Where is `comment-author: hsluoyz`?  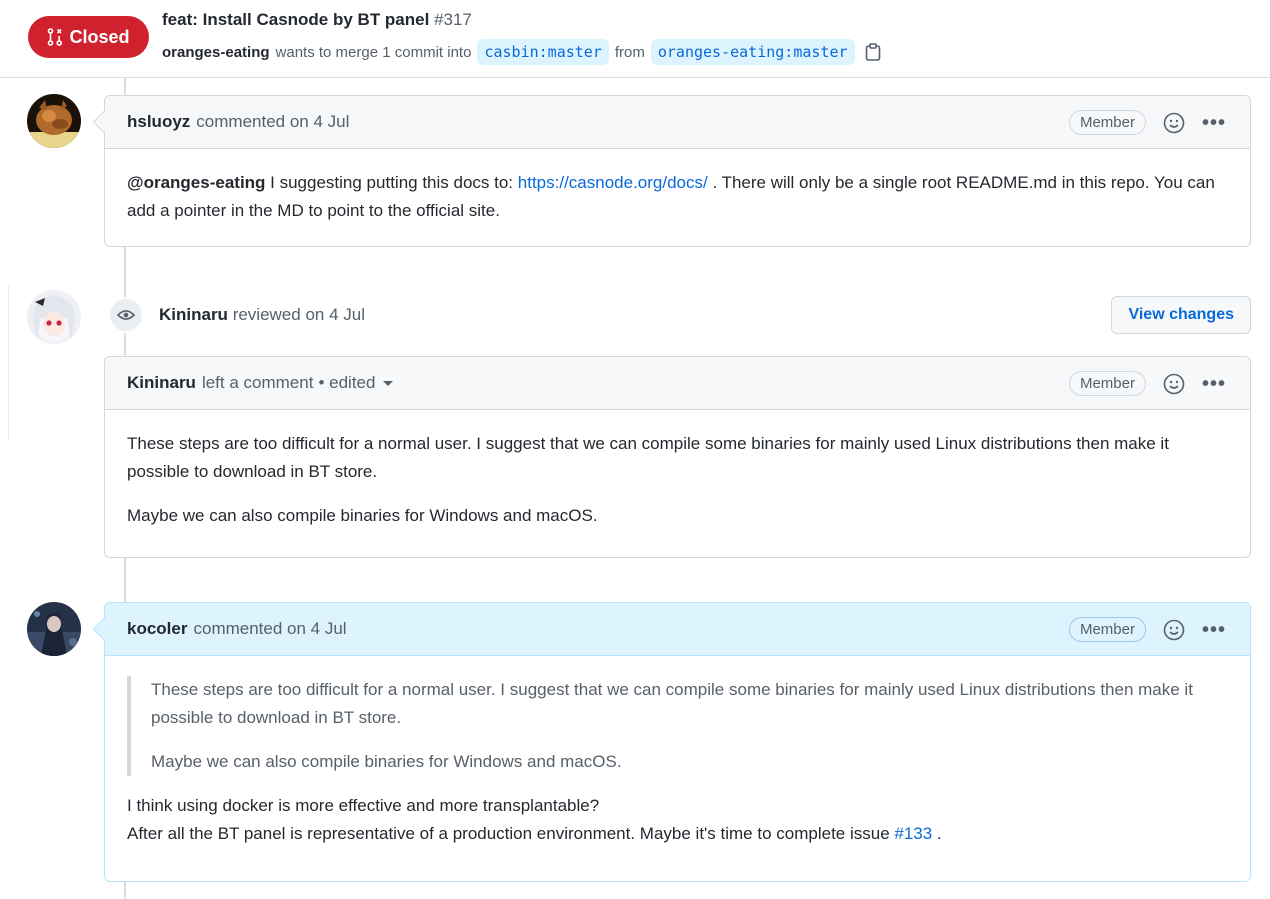 comment-author: hsluoyz is located at coordinates (158, 122).